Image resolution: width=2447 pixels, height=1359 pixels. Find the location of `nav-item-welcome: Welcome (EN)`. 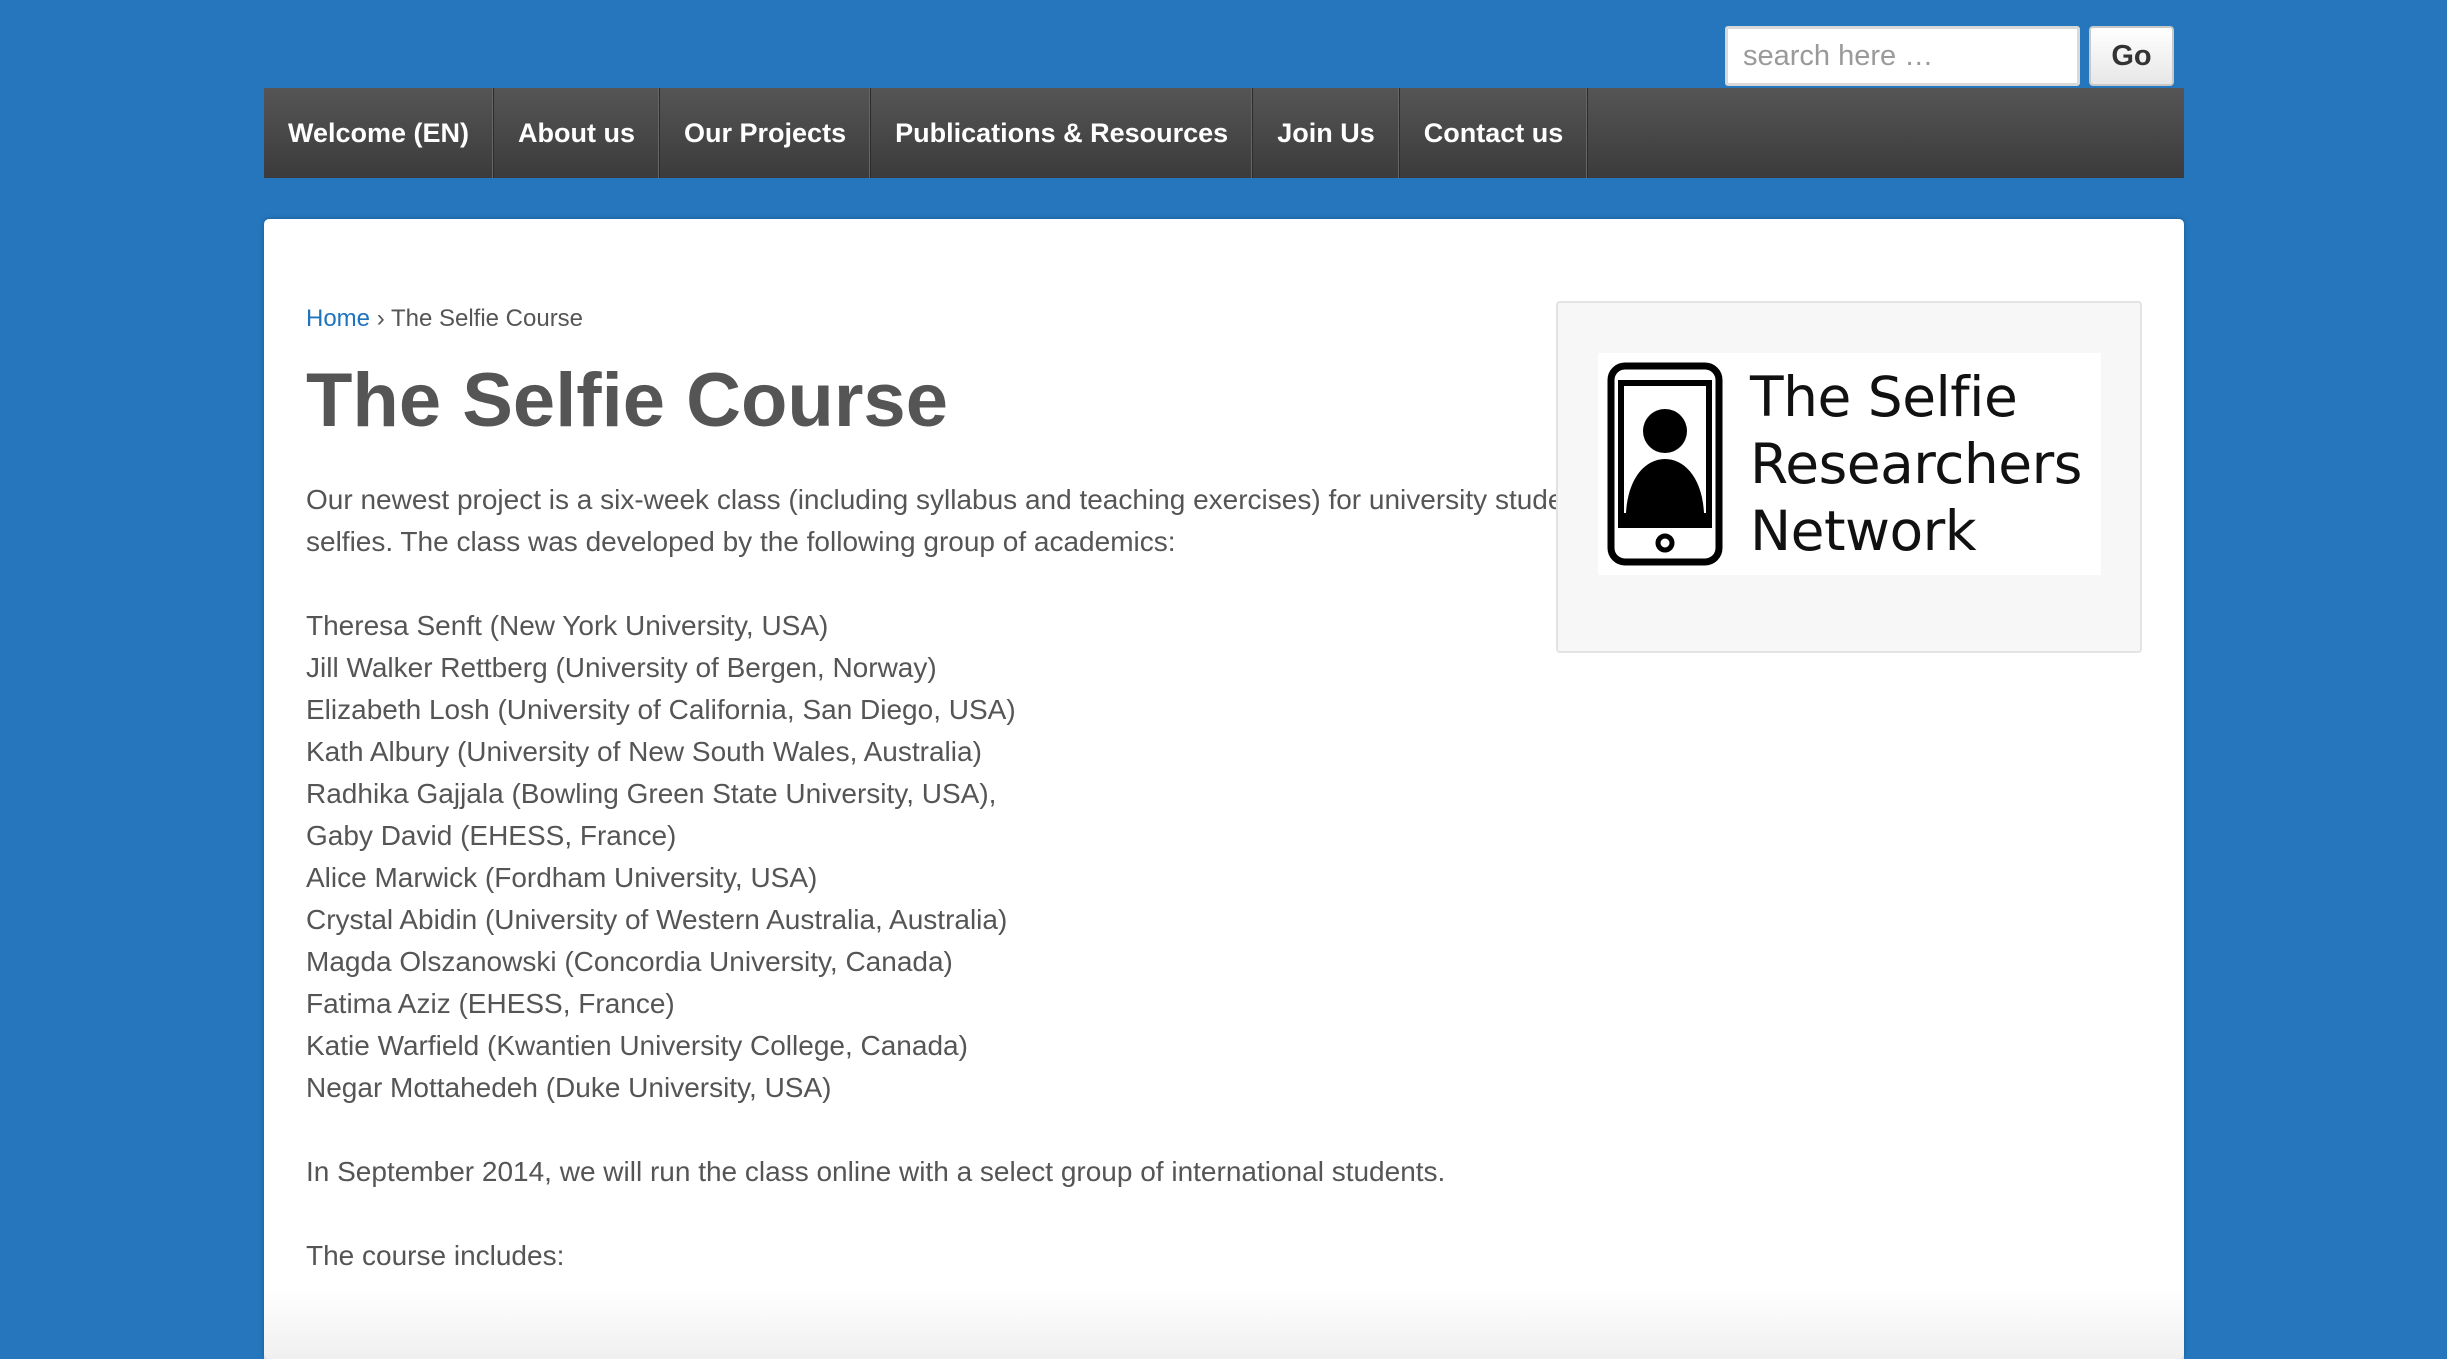

nav-item-welcome: Welcome (EN) is located at coordinates (379, 133).